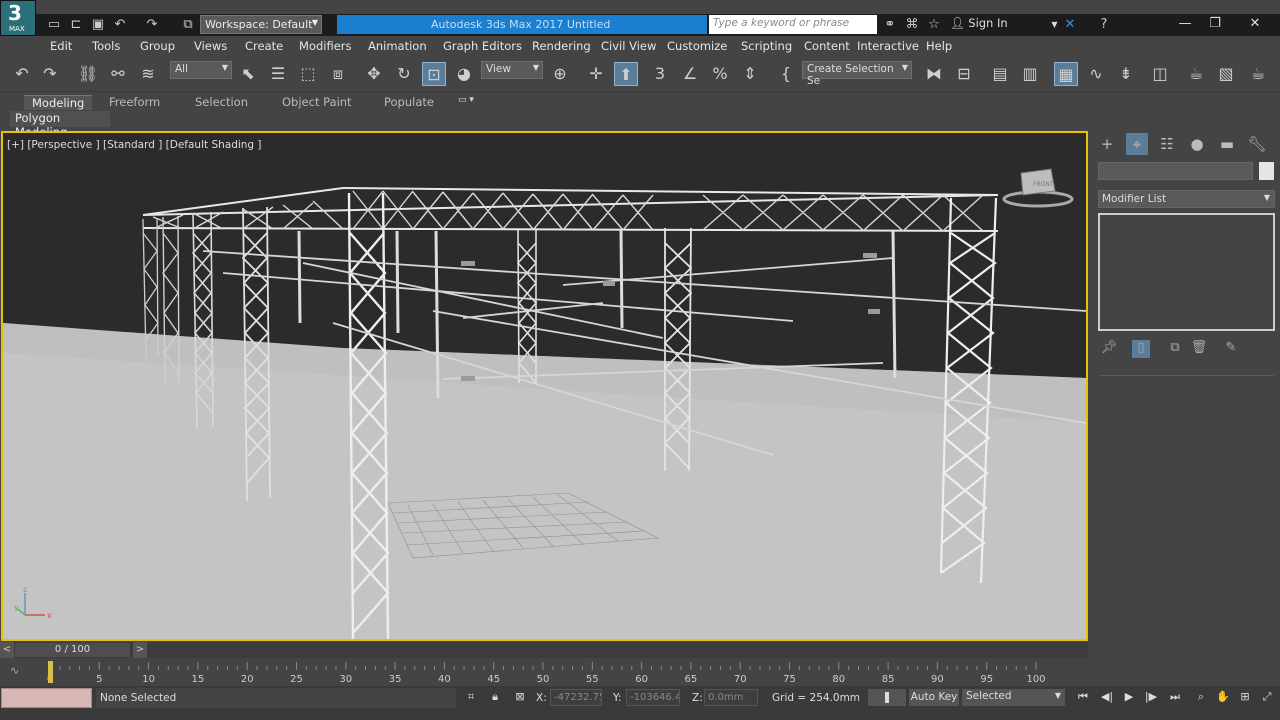 The height and width of the screenshot is (720, 1280). I want to click on menu-edit: Edit, so click(61, 46).